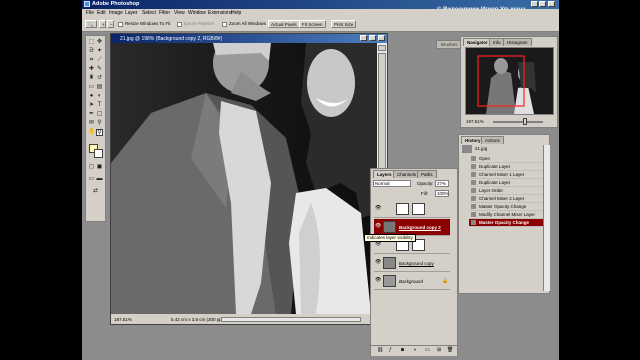 The height and width of the screenshot is (360, 640). What do you see at coordinates (492, 140) in the screenshot?
I see `tab-actions: Actions` at bounding box center [492, 140].